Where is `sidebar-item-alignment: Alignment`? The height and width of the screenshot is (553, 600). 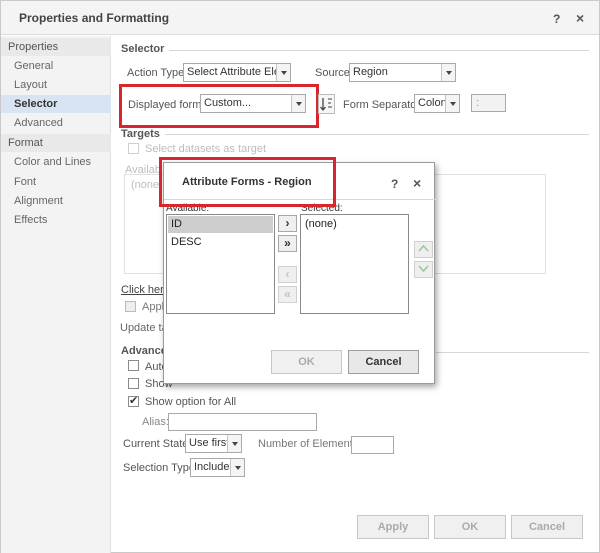 sidebar-item-alignment: Alignment is located at coordinates (56, 201).